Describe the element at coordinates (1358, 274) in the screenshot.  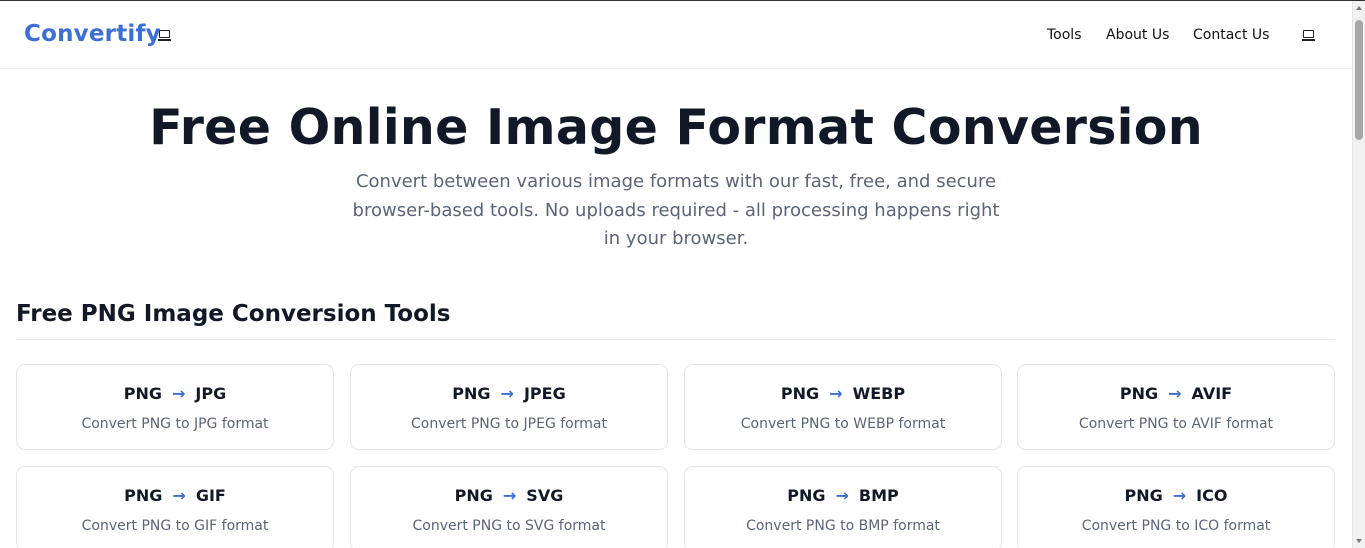
I see `page-scrollbar` at that location.